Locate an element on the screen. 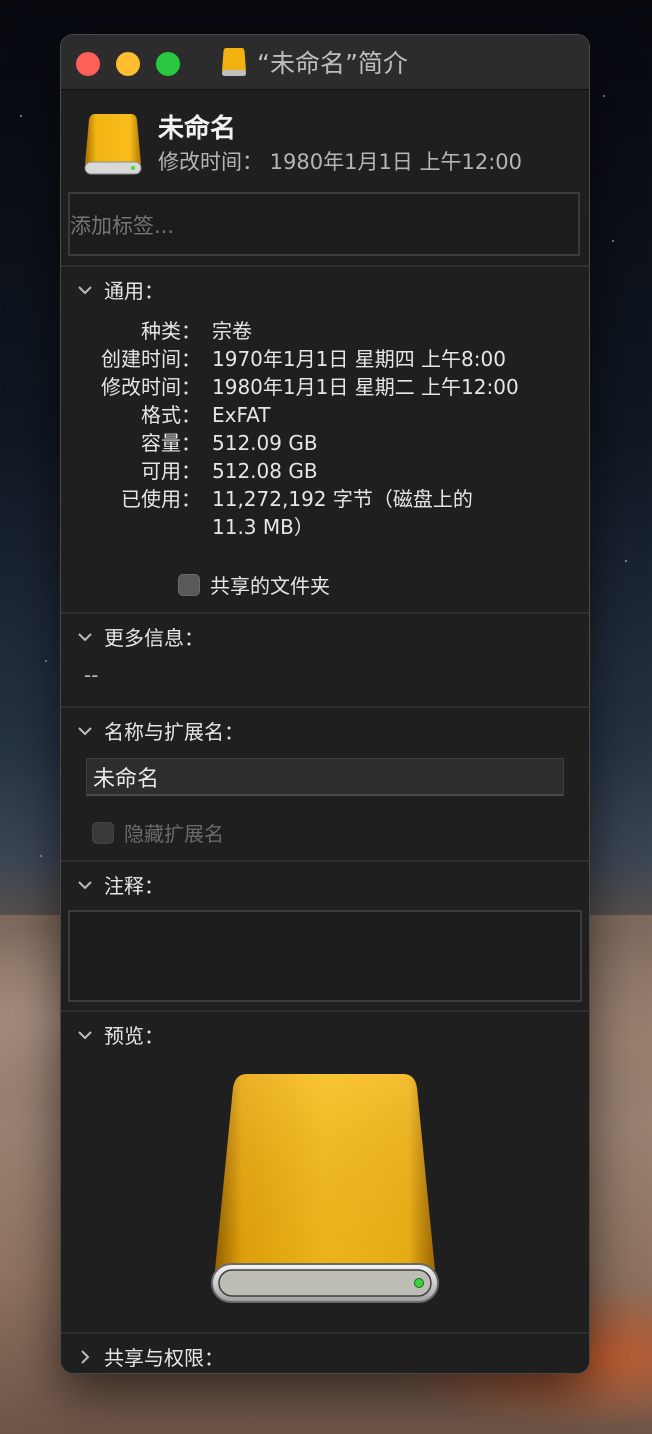  info-value: 11.3 MB） is located at coordinates (263, 527).